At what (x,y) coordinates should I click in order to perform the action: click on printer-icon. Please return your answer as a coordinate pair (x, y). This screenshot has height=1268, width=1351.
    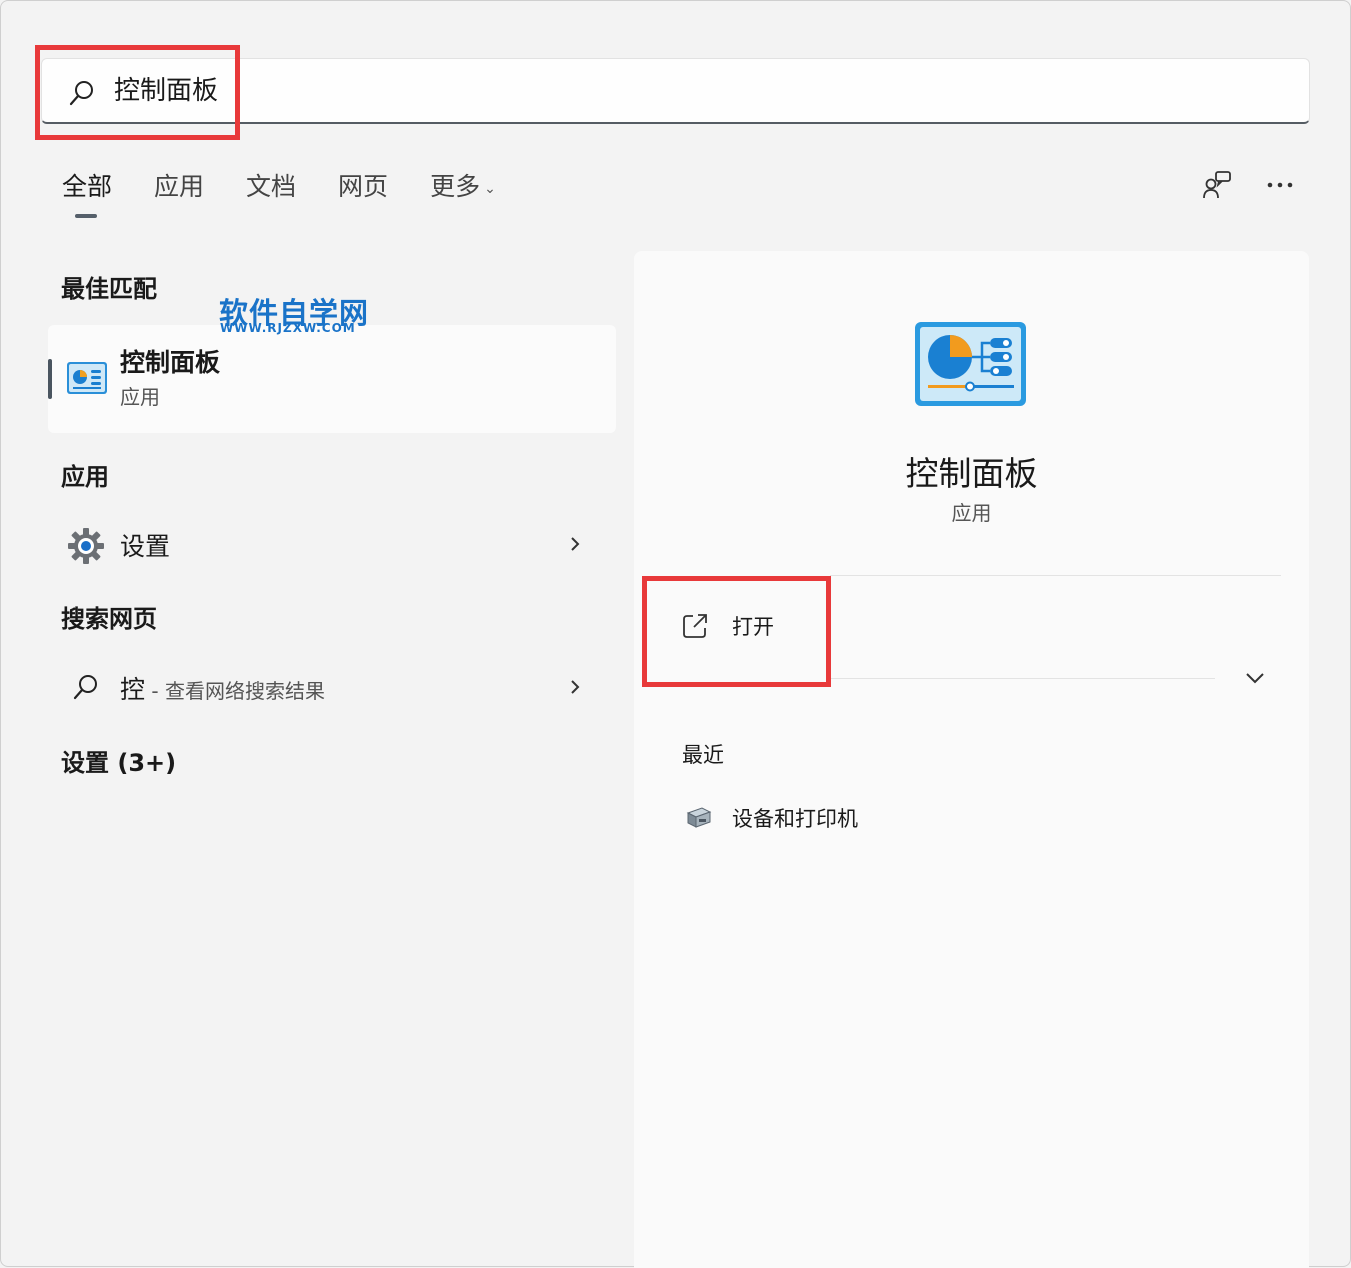
    Looking at the image, I should click on (699, 817).